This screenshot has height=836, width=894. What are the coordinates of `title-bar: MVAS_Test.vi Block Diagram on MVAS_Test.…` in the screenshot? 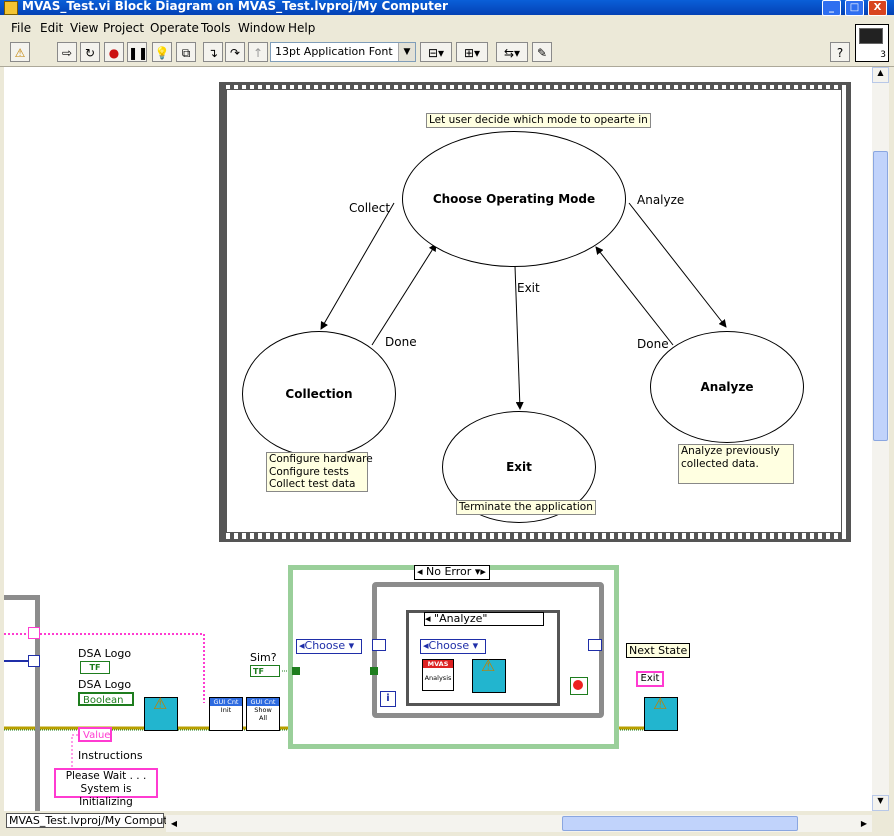 It's located at (447, 8).